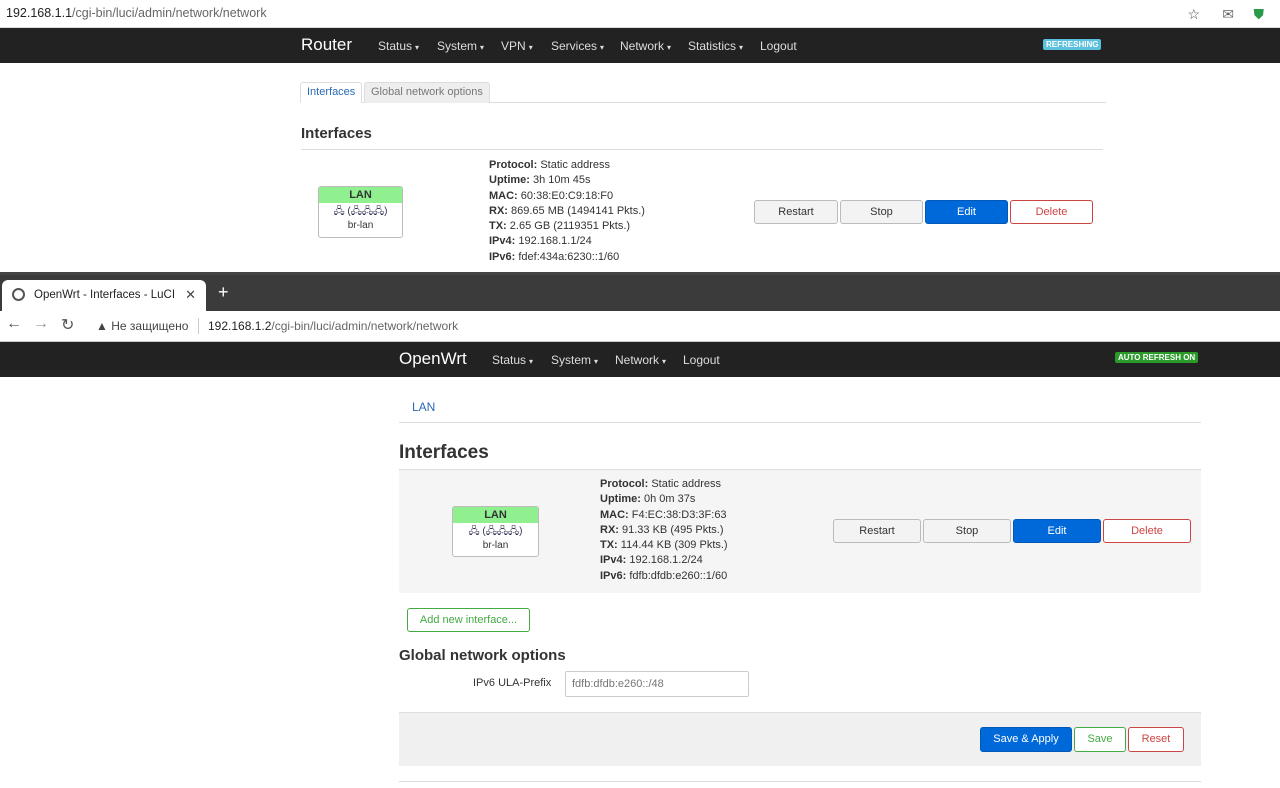 This screenshot has height=788, width=1280. I want to click on url-path: /cgi-bin/luci/admin/network/network, so click(169, 13).